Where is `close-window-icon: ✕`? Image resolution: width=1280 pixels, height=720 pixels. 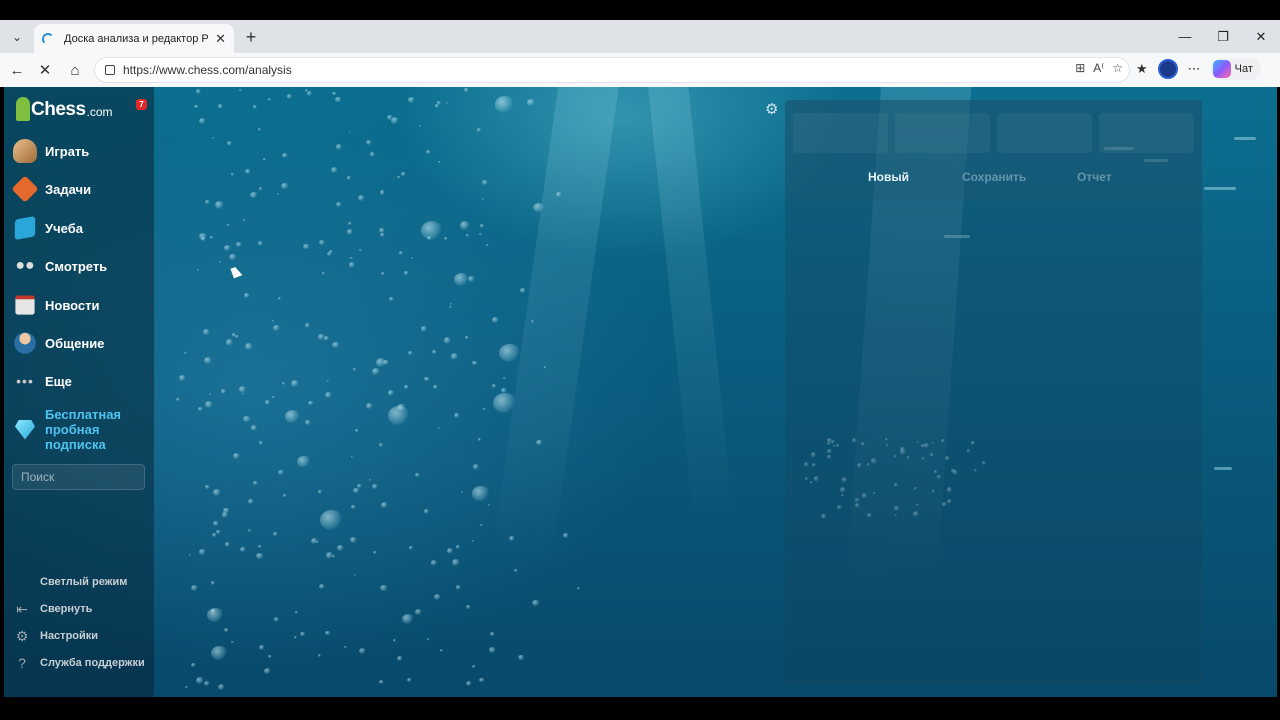
close-window-icon: ✕ is located at coordinates (1261, 36).